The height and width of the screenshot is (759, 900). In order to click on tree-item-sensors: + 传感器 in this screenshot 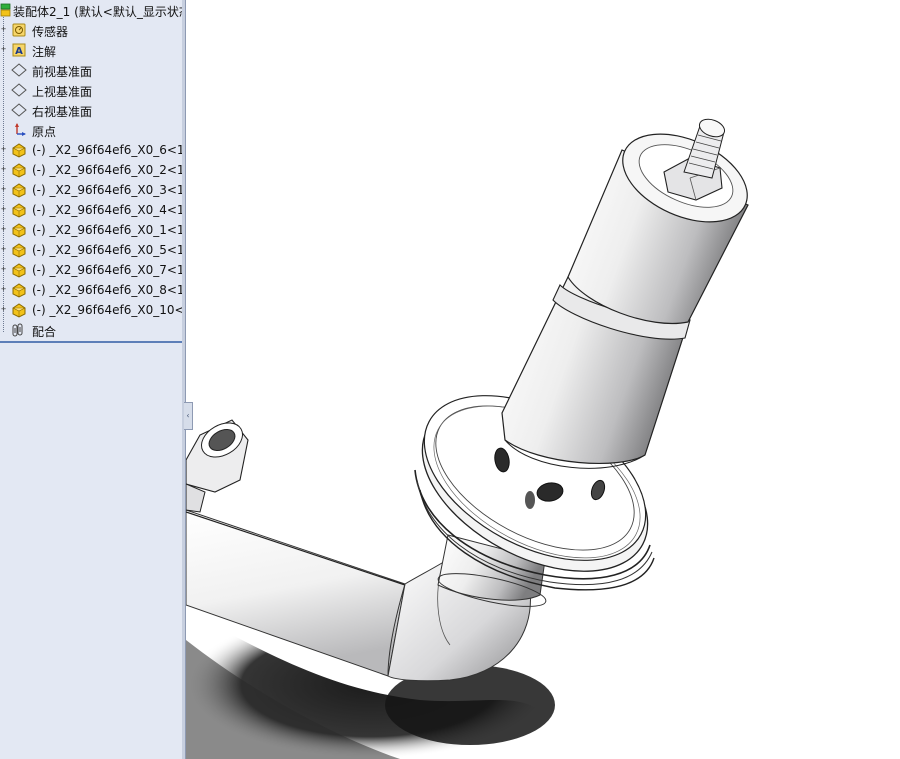, I will do `click(91, 30)`.